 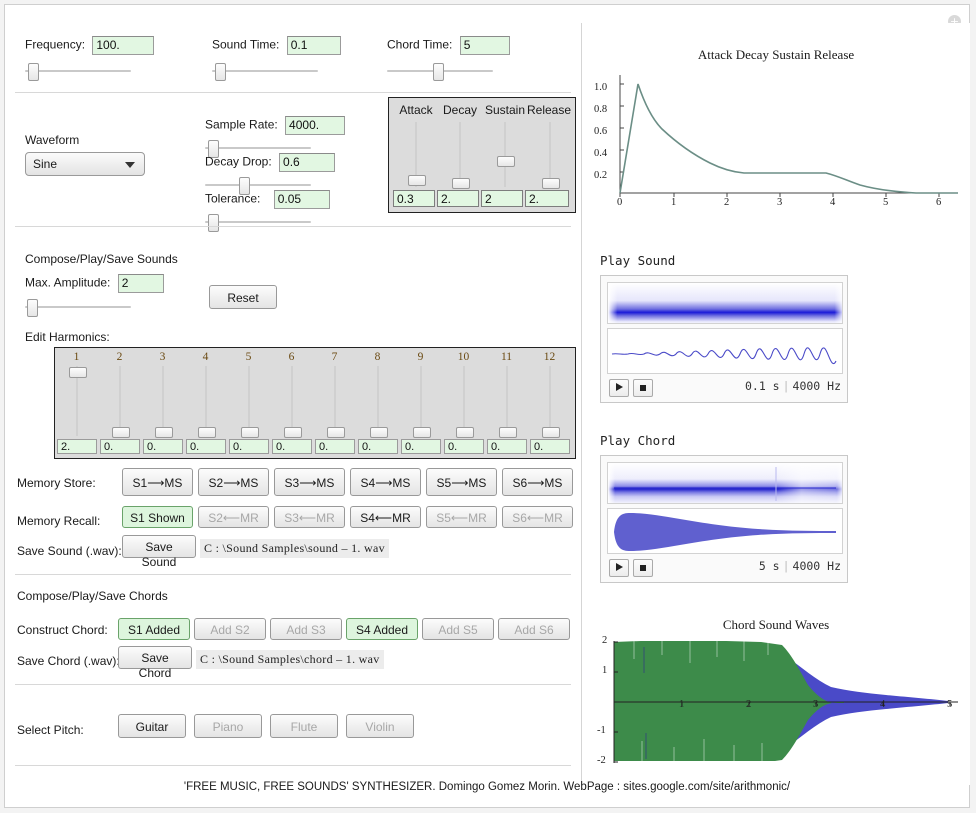 I want to click on memory-recall-s2-button: S2⟵MR, so click(x=233, y=517).